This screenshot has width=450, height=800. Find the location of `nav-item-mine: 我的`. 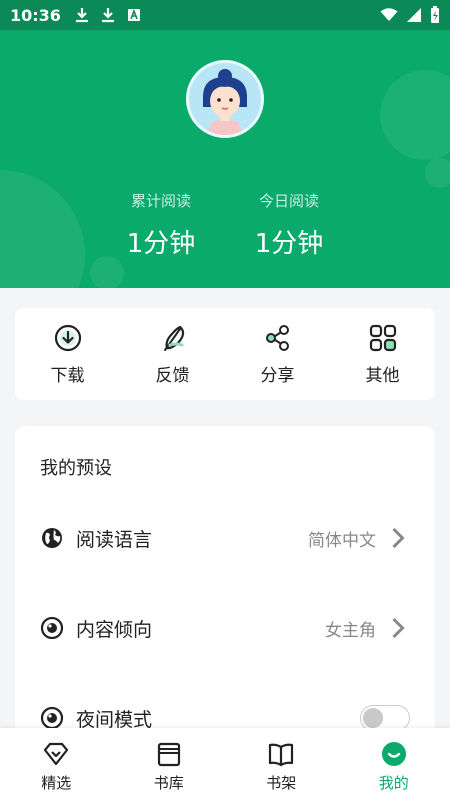

nav-item-mine: 我的 is located at coordinates (394, 764).